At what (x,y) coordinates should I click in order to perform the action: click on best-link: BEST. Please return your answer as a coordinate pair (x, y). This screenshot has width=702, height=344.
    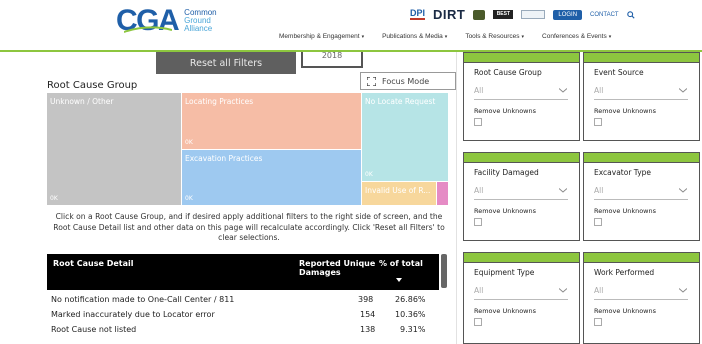
    Looking at the image, I should click on (503, 14).